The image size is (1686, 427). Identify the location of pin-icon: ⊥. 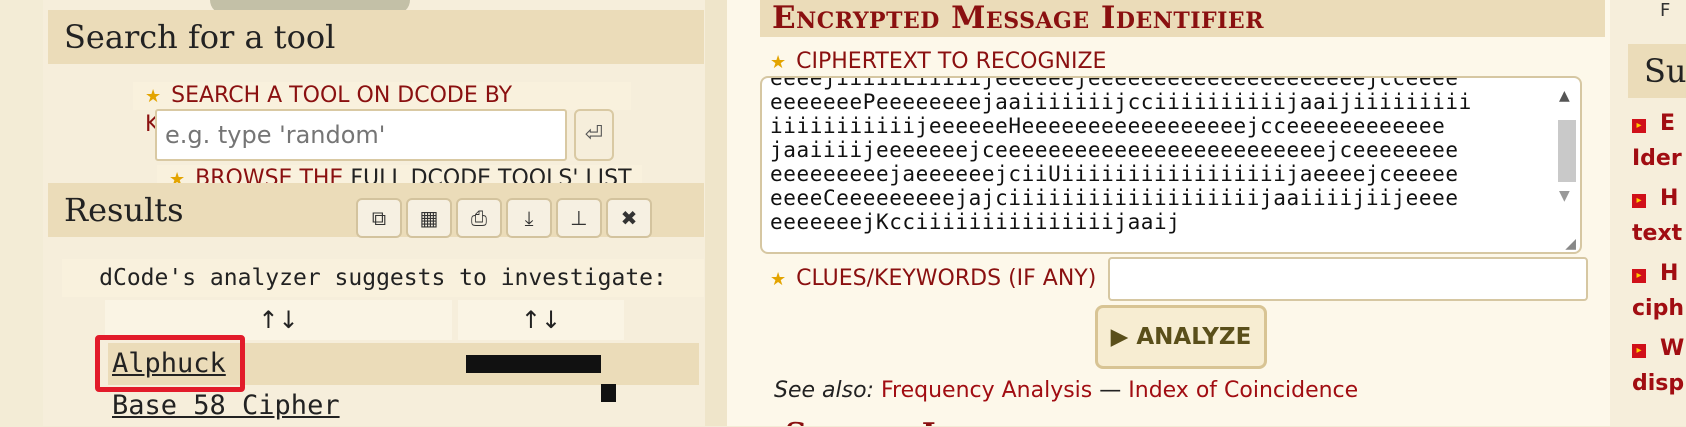
(579, 218).